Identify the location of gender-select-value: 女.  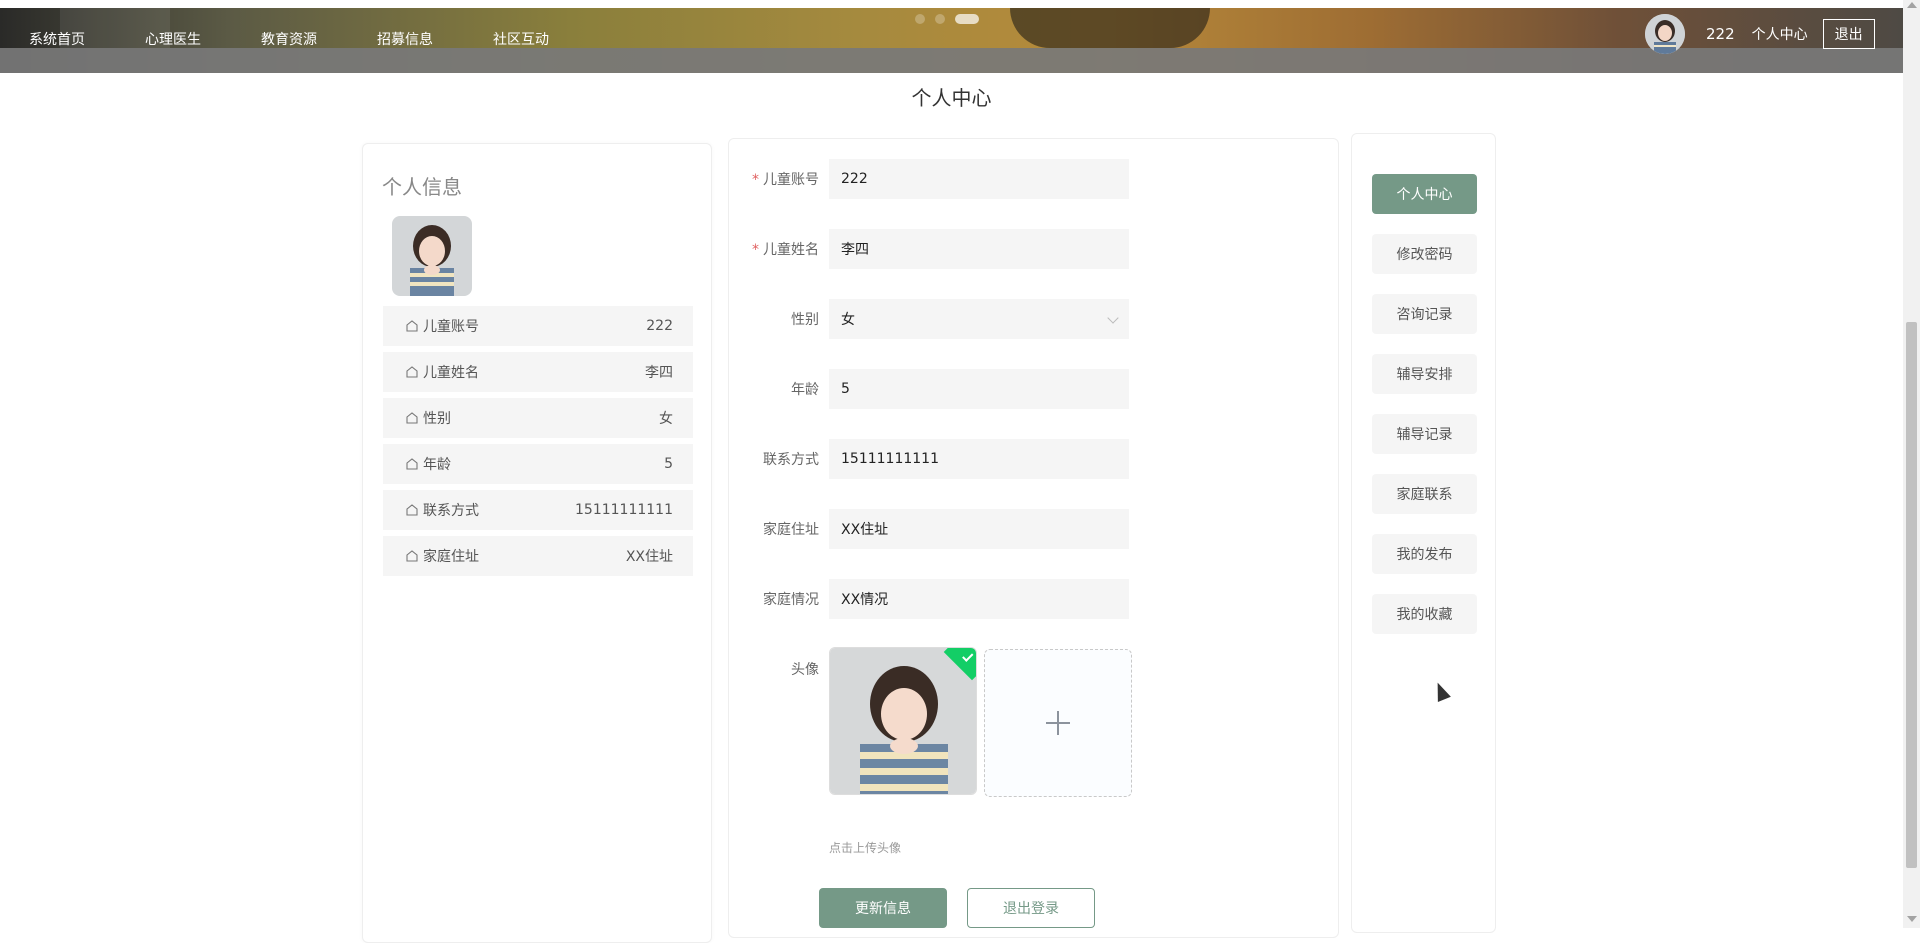
(848, 320).